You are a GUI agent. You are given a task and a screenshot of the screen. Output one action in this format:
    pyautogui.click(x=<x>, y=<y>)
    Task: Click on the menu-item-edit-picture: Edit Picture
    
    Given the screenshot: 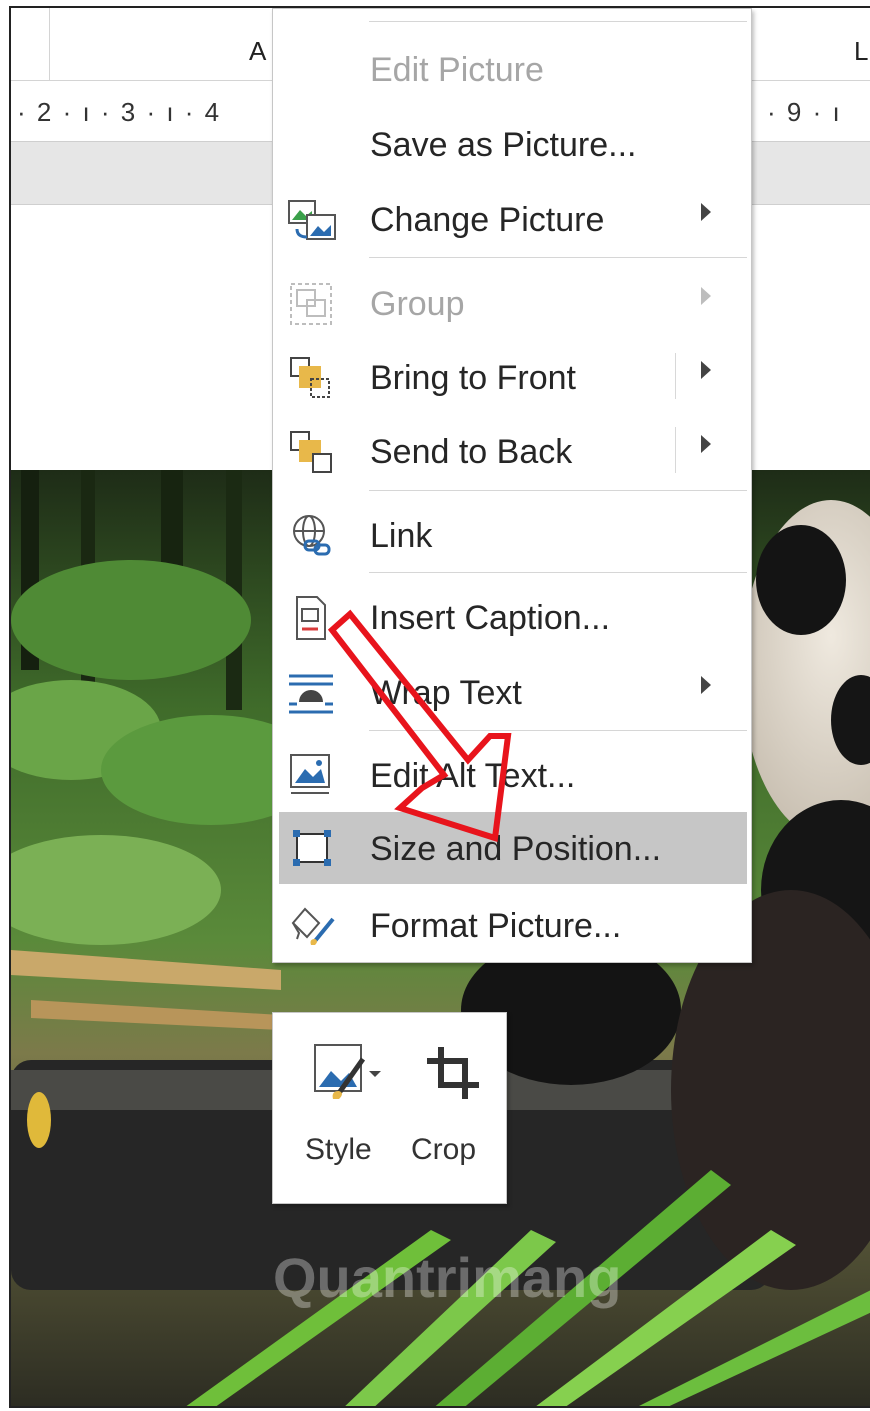 What is the action you would take?
    pyautogui.click(x=512, y=69)
    